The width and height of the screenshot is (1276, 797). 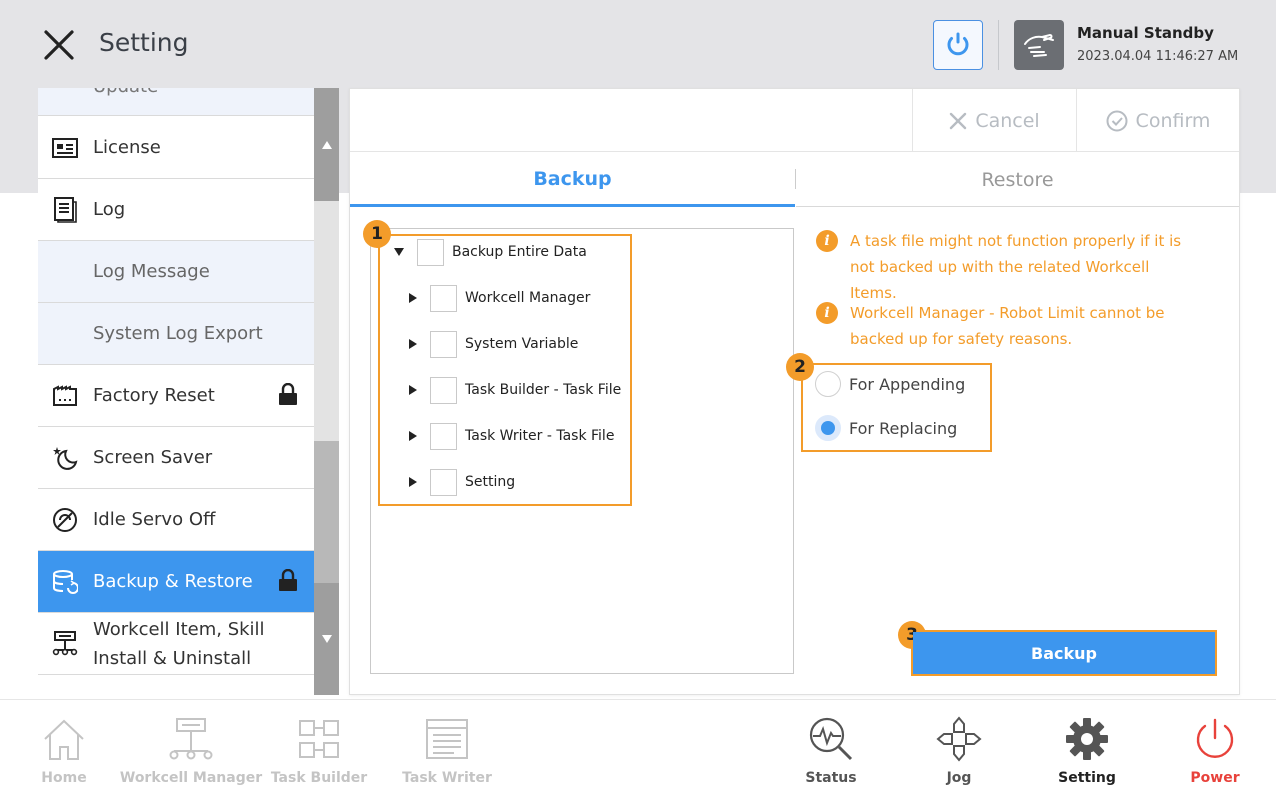 I want to click on tree-item-label: Workcell Manager, so click(x=528, y=298).